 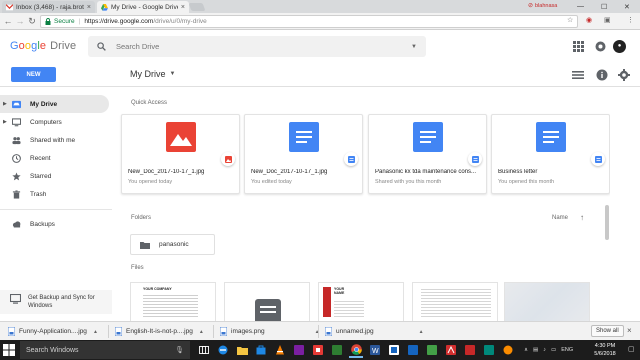 What do you see at coordinates (204, 350) in the screenshot?
I see `task-view-icon` at bounding box center [204, 350].